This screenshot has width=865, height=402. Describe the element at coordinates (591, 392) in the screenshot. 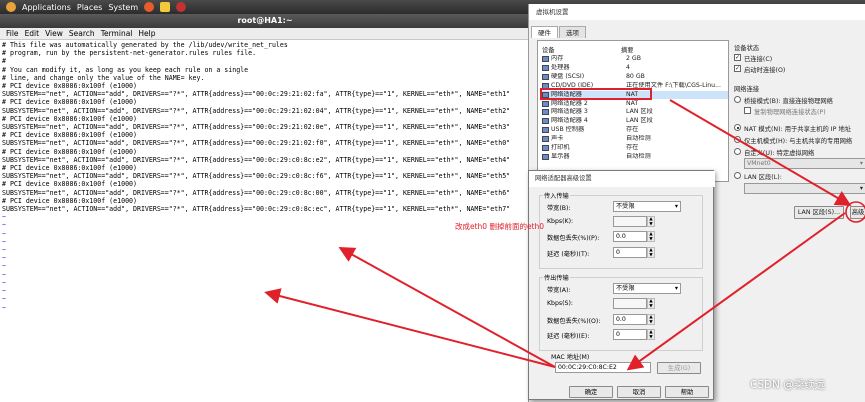

I see `ok-button: 确定` at that location.